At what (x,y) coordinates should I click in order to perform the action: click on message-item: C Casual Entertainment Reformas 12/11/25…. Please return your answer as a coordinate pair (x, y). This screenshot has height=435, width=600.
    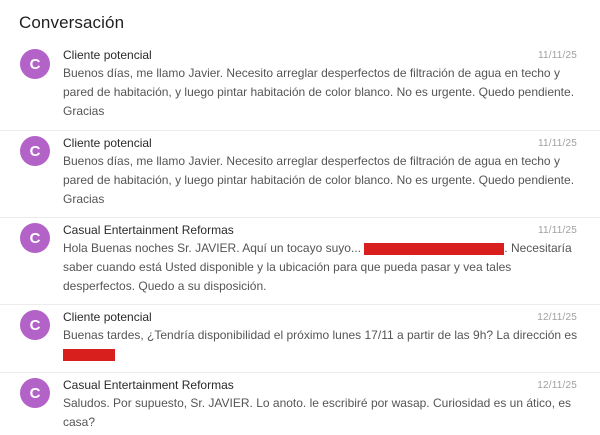
    Looking at the image, I should click on (300, 404).